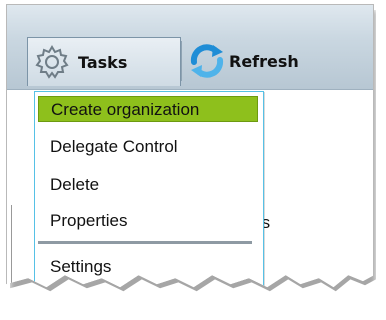 Image resolution: width=386 pixels, height=320 pixels. What do you see at coordinates (207, 61) in the screenshot?
I see `refresh-icon` at bounding box center [207, 61].